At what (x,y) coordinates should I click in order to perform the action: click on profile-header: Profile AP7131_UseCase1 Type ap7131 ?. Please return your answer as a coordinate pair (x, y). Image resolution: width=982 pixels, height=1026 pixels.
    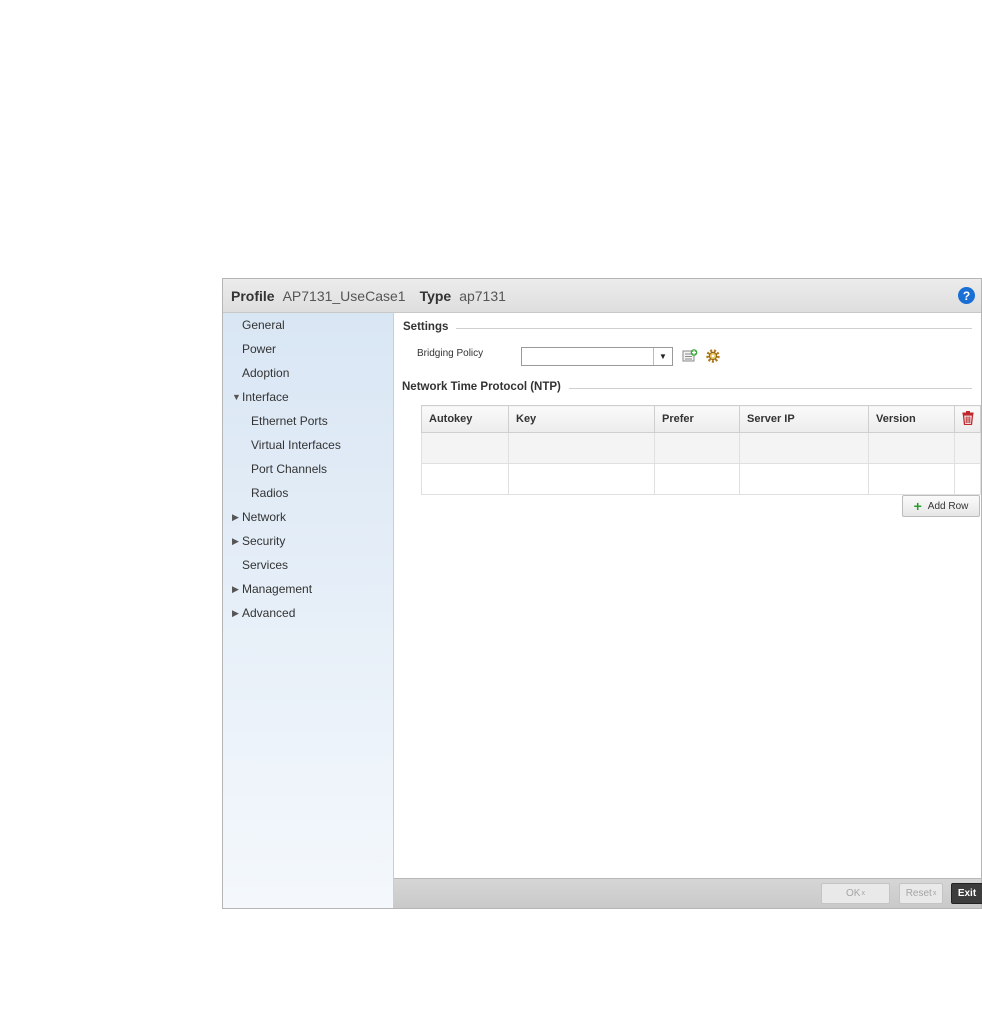
    Looking at the image, I should click on (602, 296).